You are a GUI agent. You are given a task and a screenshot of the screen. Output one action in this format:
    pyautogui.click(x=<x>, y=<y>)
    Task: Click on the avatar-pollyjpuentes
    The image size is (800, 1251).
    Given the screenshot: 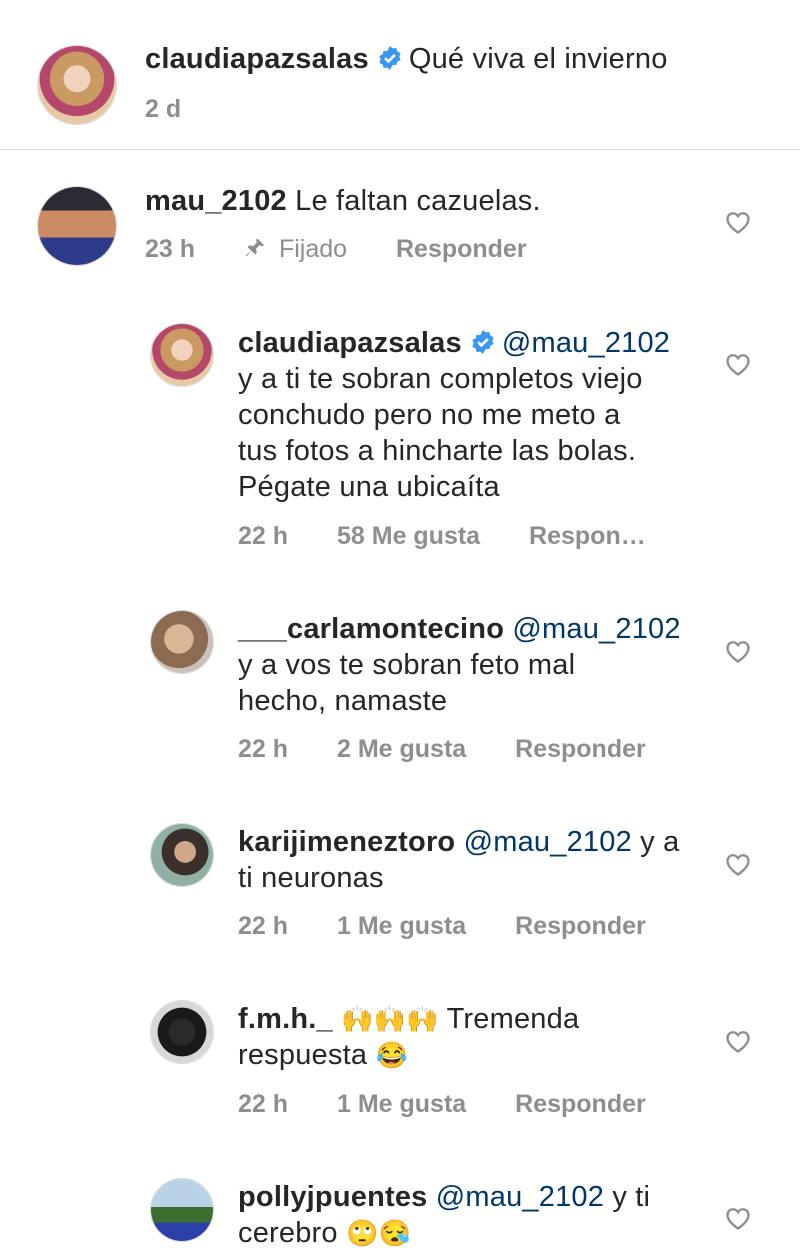 What is the action you would take?
    pyautogui.click(x=182, y=1210)
    